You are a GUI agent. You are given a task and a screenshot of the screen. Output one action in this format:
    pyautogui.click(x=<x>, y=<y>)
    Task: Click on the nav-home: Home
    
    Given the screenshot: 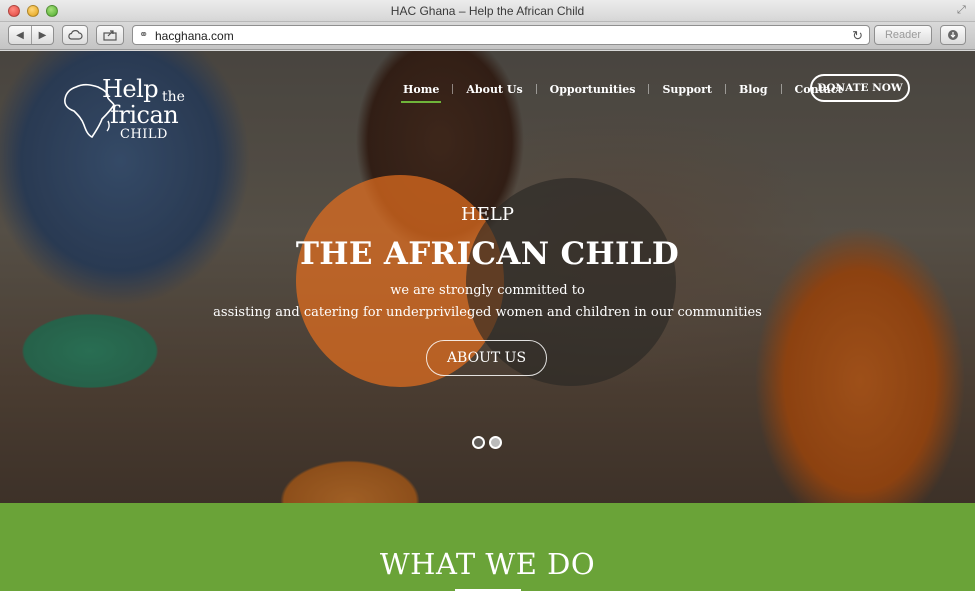 What is the action you would take?
    pyautogui.click(x=421, y=93)
    